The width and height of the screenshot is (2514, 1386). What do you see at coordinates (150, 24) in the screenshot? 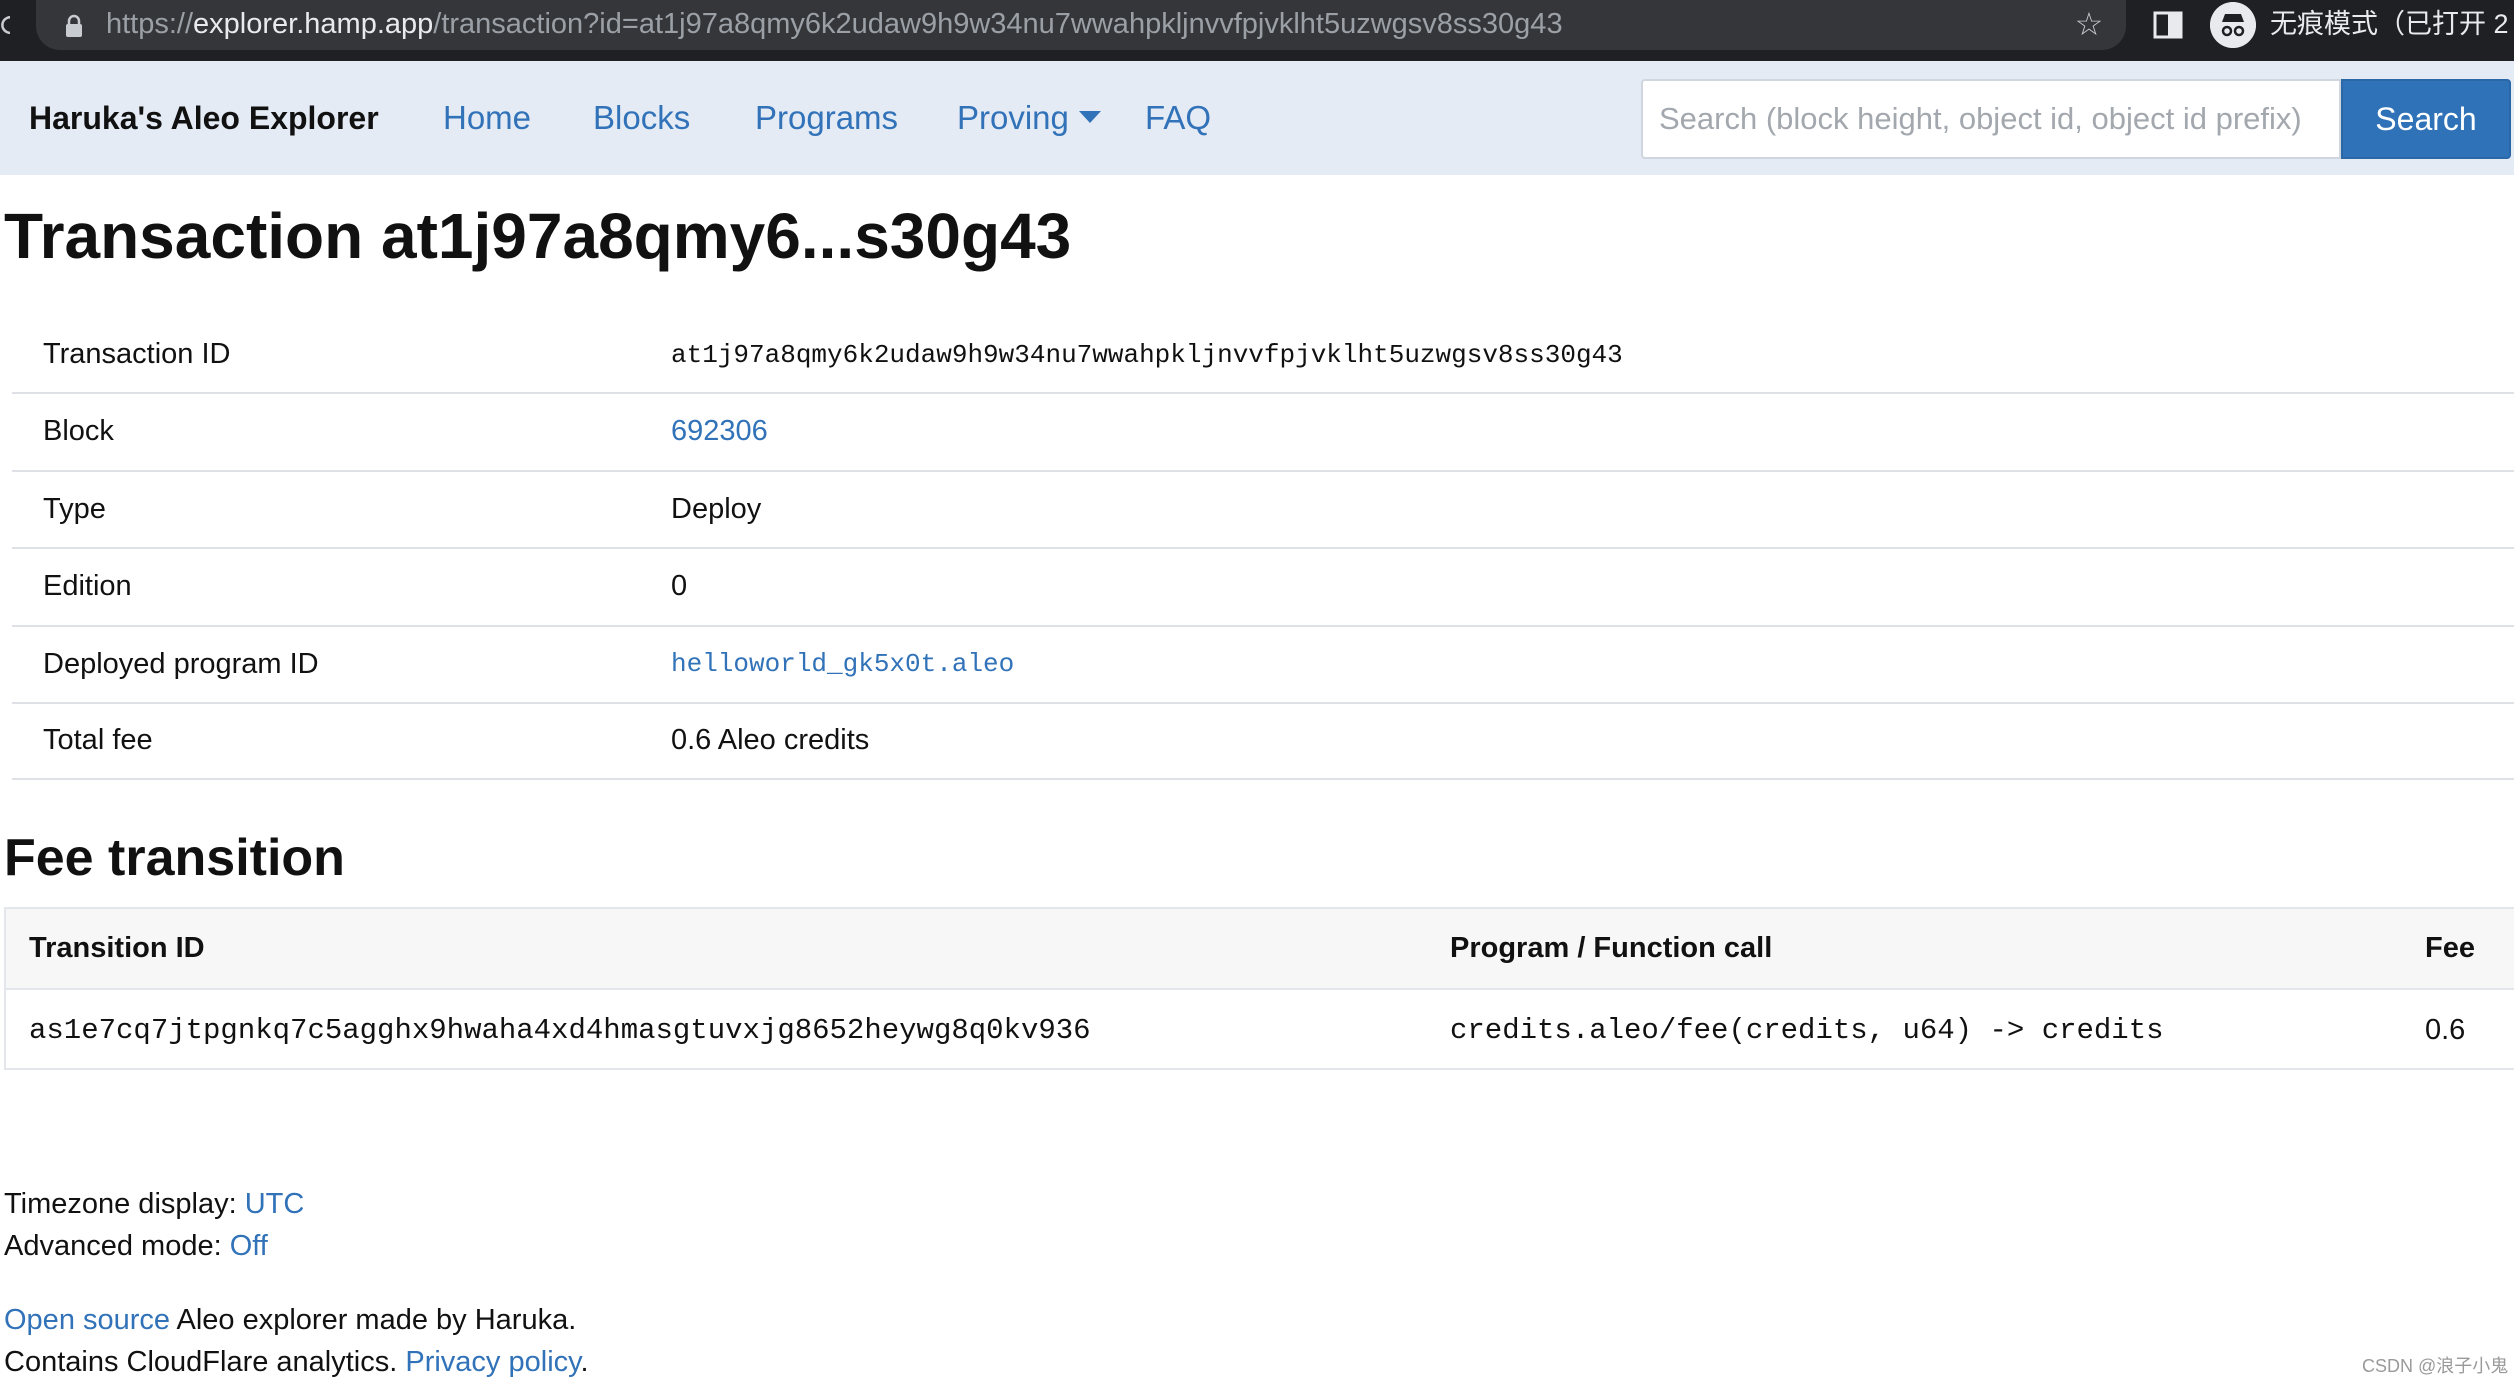
I see `url-scheme: https://` at bounding box center [150, 24].